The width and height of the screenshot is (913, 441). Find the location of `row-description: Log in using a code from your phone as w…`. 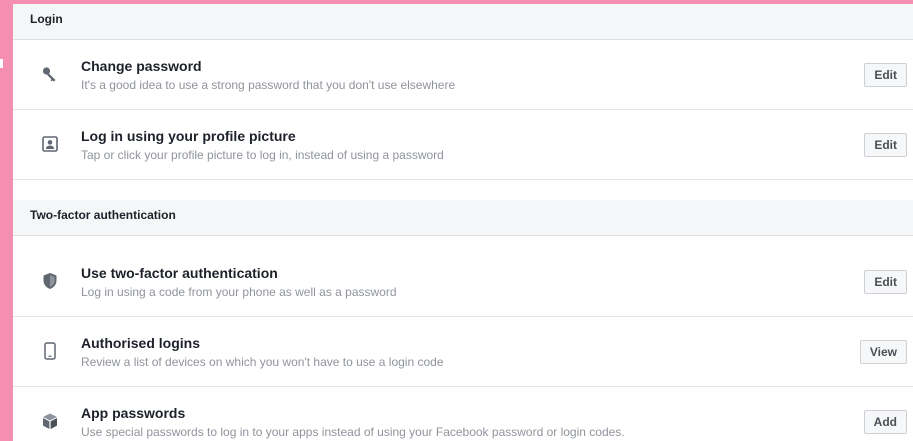

row-description: Log in using a code from your phone as w… is located at coordinates (239, 292).